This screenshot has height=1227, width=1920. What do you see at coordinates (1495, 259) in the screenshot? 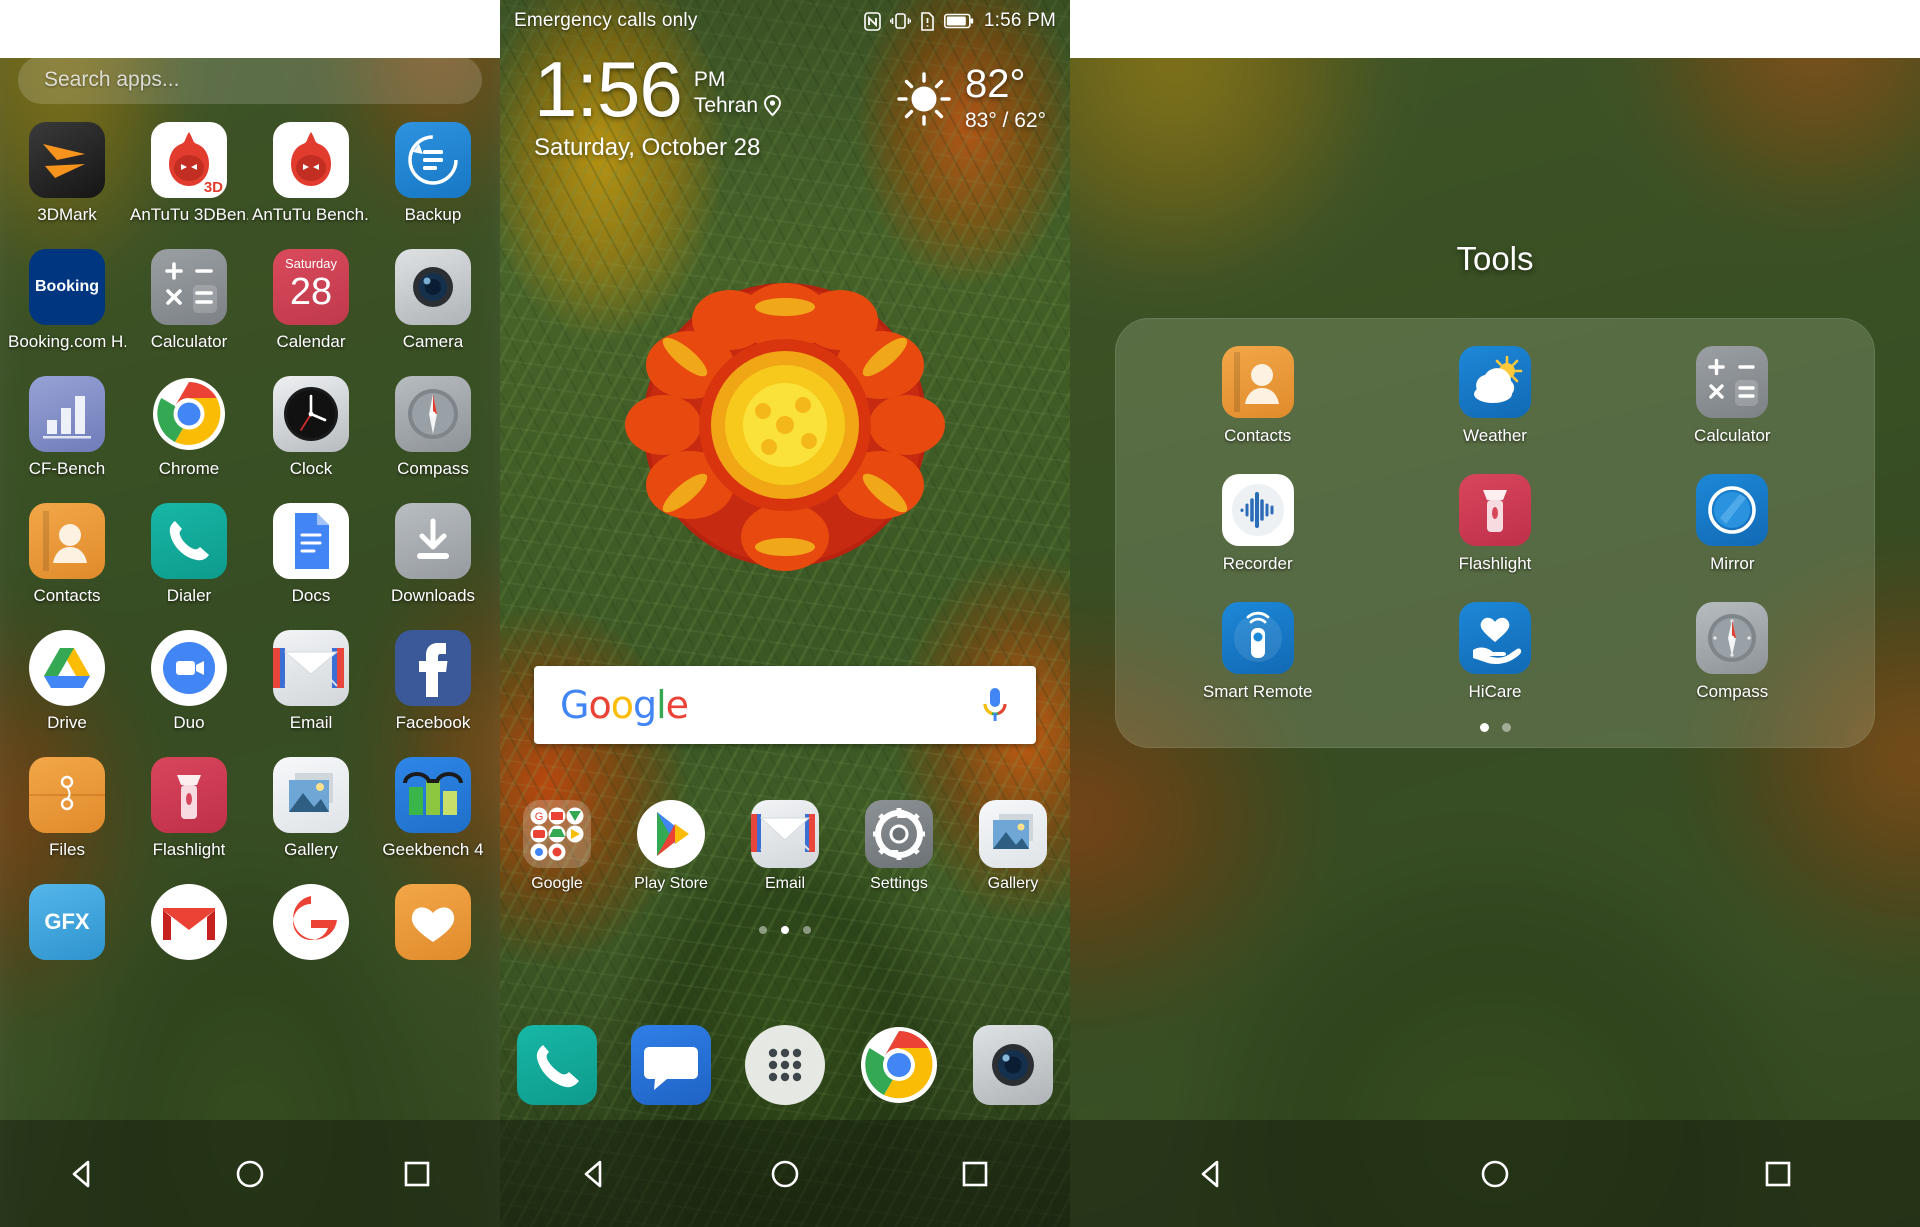
I see `folder-title: Tools` at bounding box center [1495, 259].